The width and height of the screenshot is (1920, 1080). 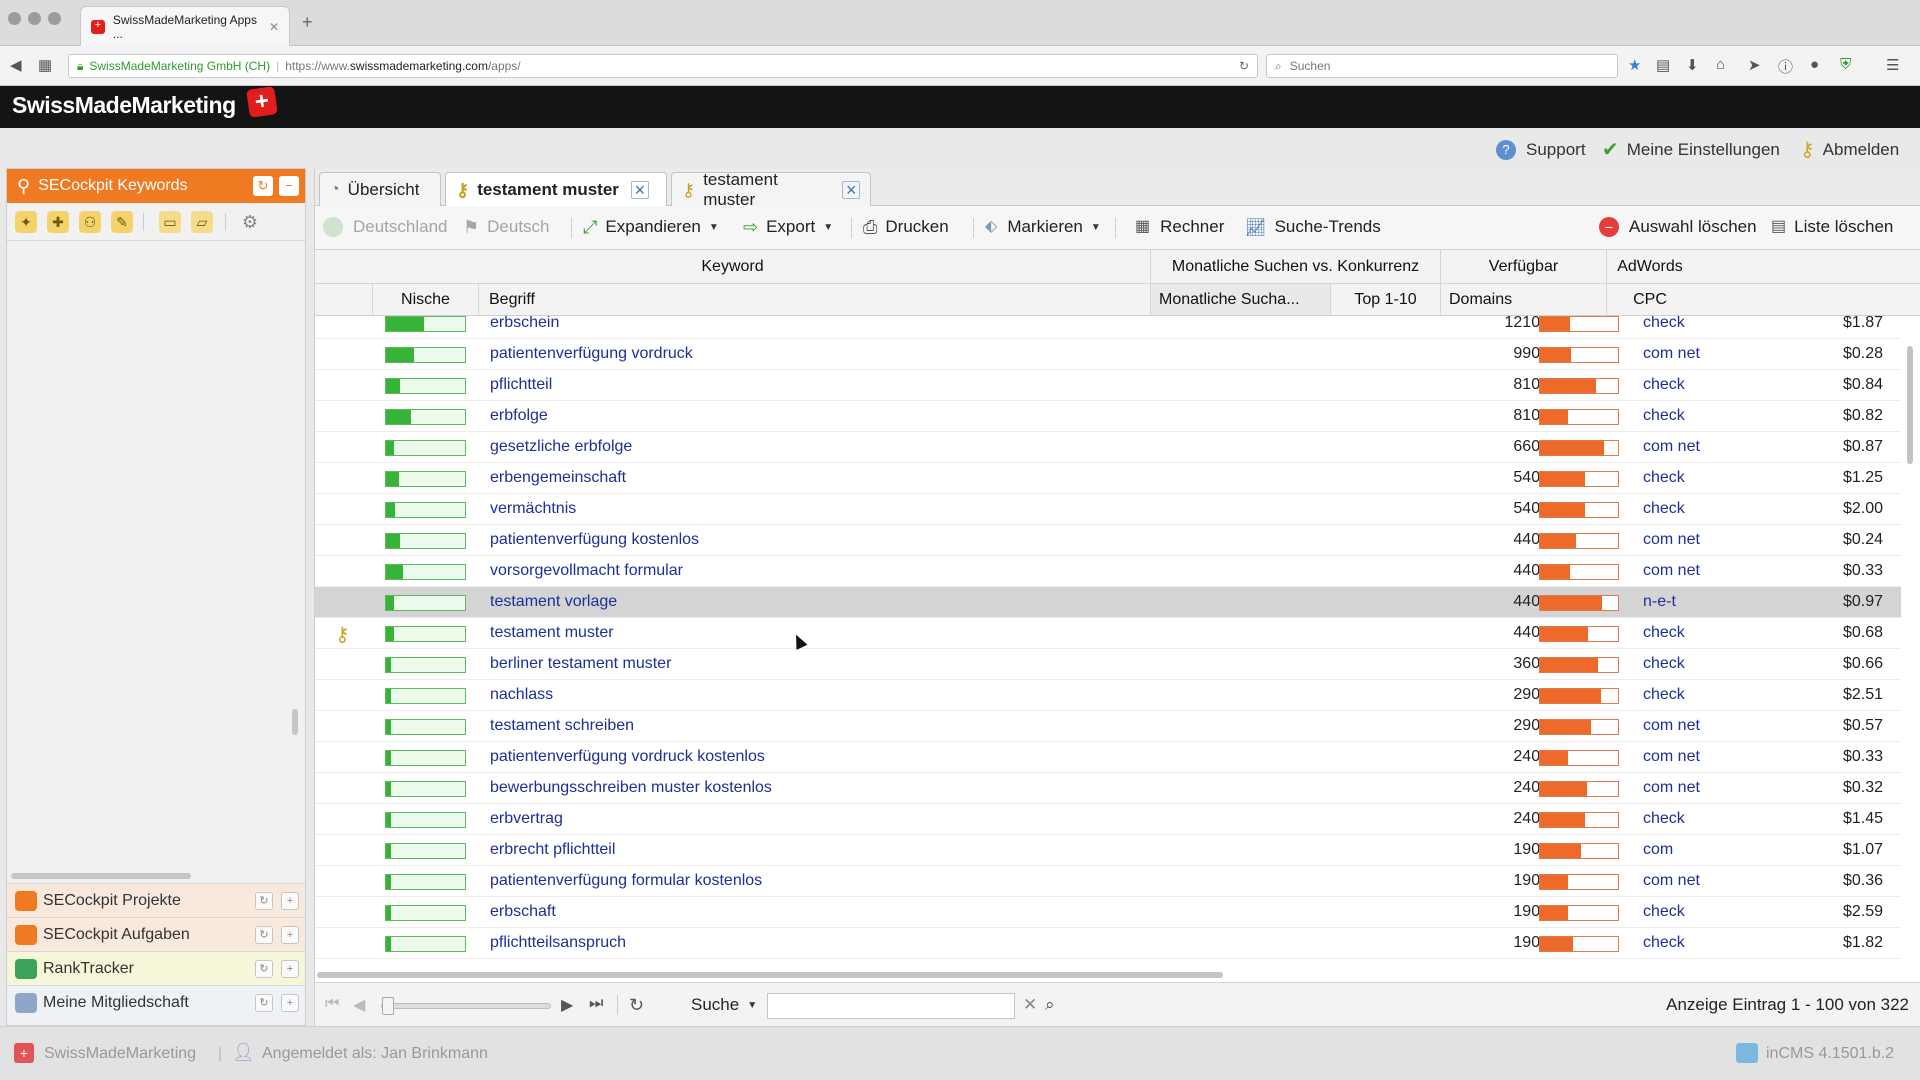 I want to click on bookmark-star-icon: ★, so click(x=1634, y=65).